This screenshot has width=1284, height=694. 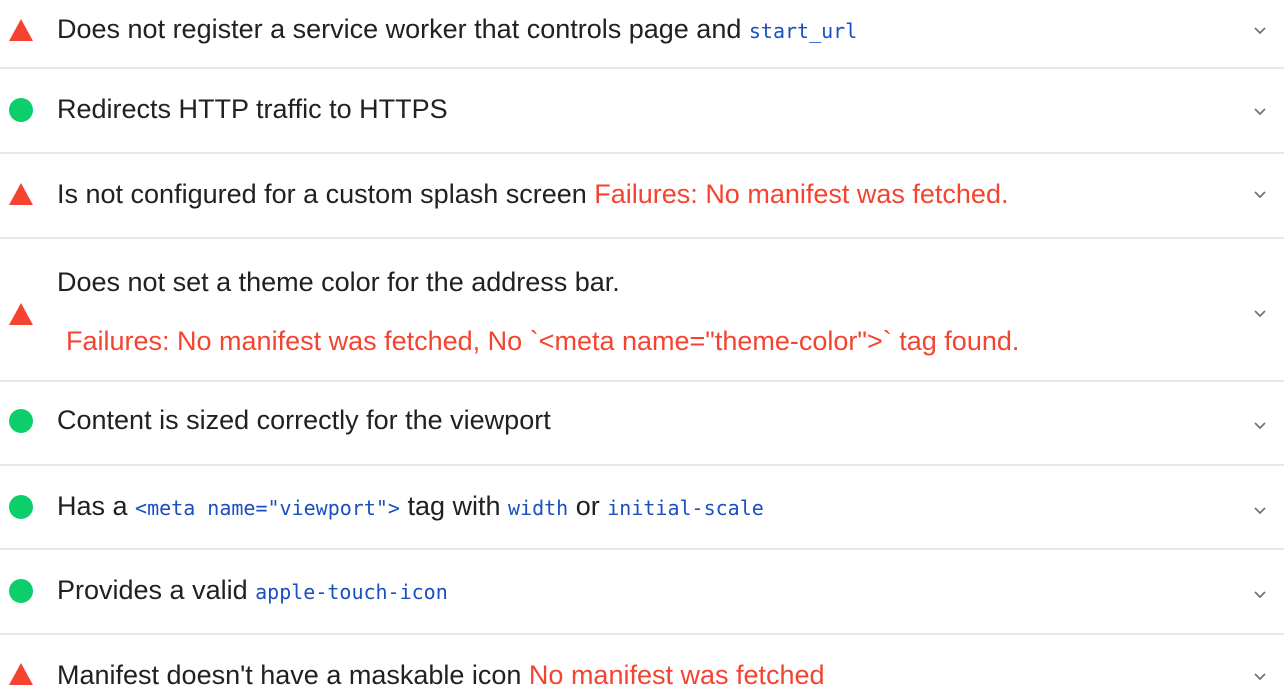 I want to click on code-meta-viewport: <meta name="viewport">, so click(x=267, y=508).